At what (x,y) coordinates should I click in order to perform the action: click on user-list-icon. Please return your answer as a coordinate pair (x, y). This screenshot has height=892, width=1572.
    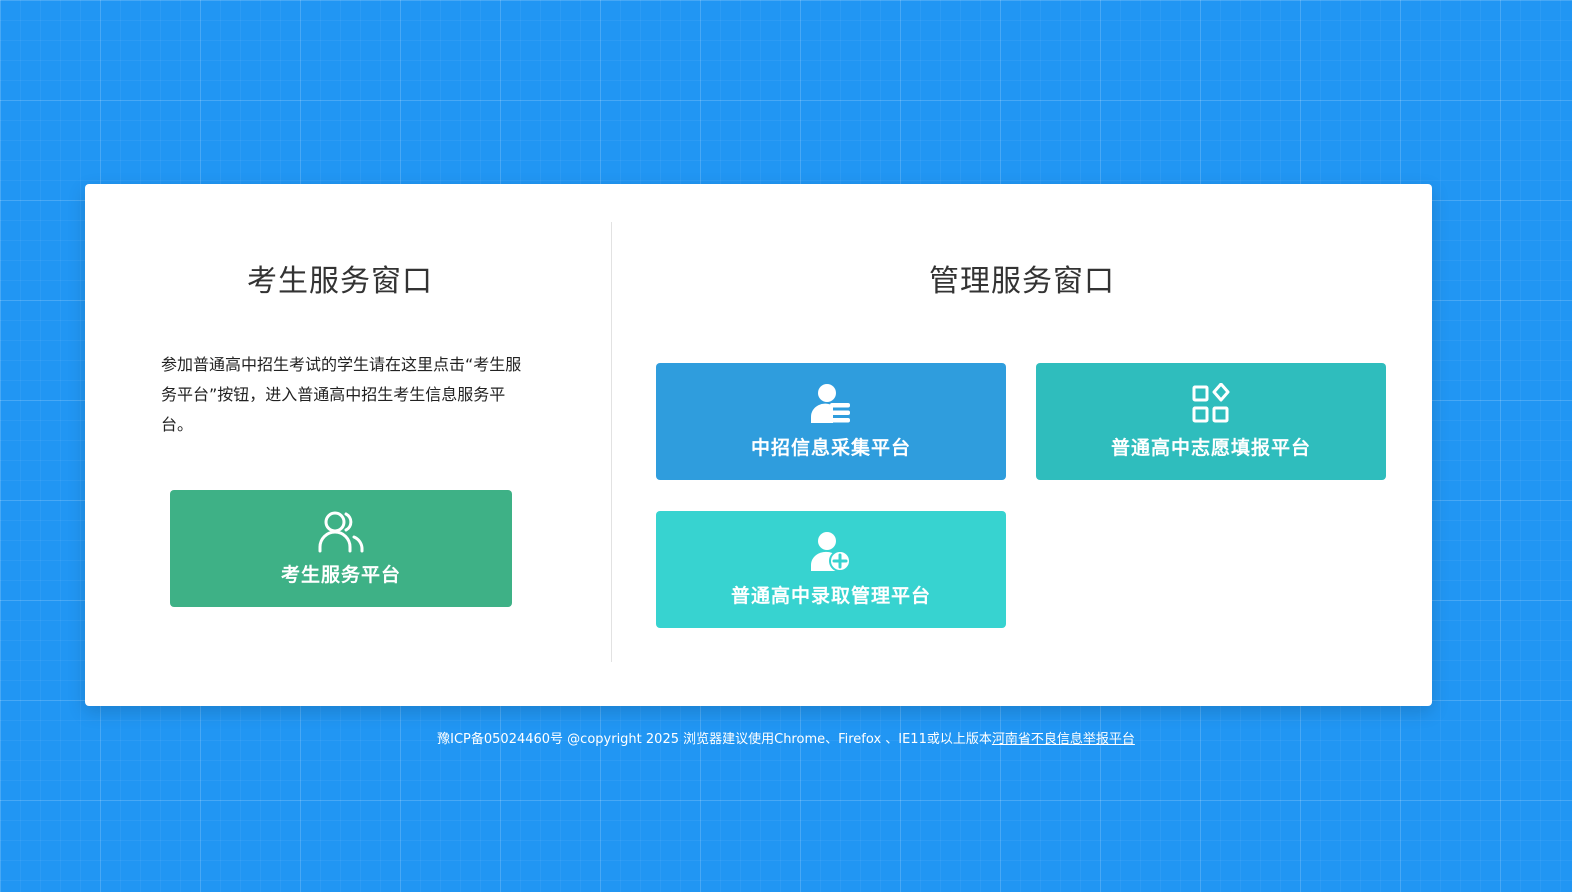
    Looking at the image, I should click on (831, 405).